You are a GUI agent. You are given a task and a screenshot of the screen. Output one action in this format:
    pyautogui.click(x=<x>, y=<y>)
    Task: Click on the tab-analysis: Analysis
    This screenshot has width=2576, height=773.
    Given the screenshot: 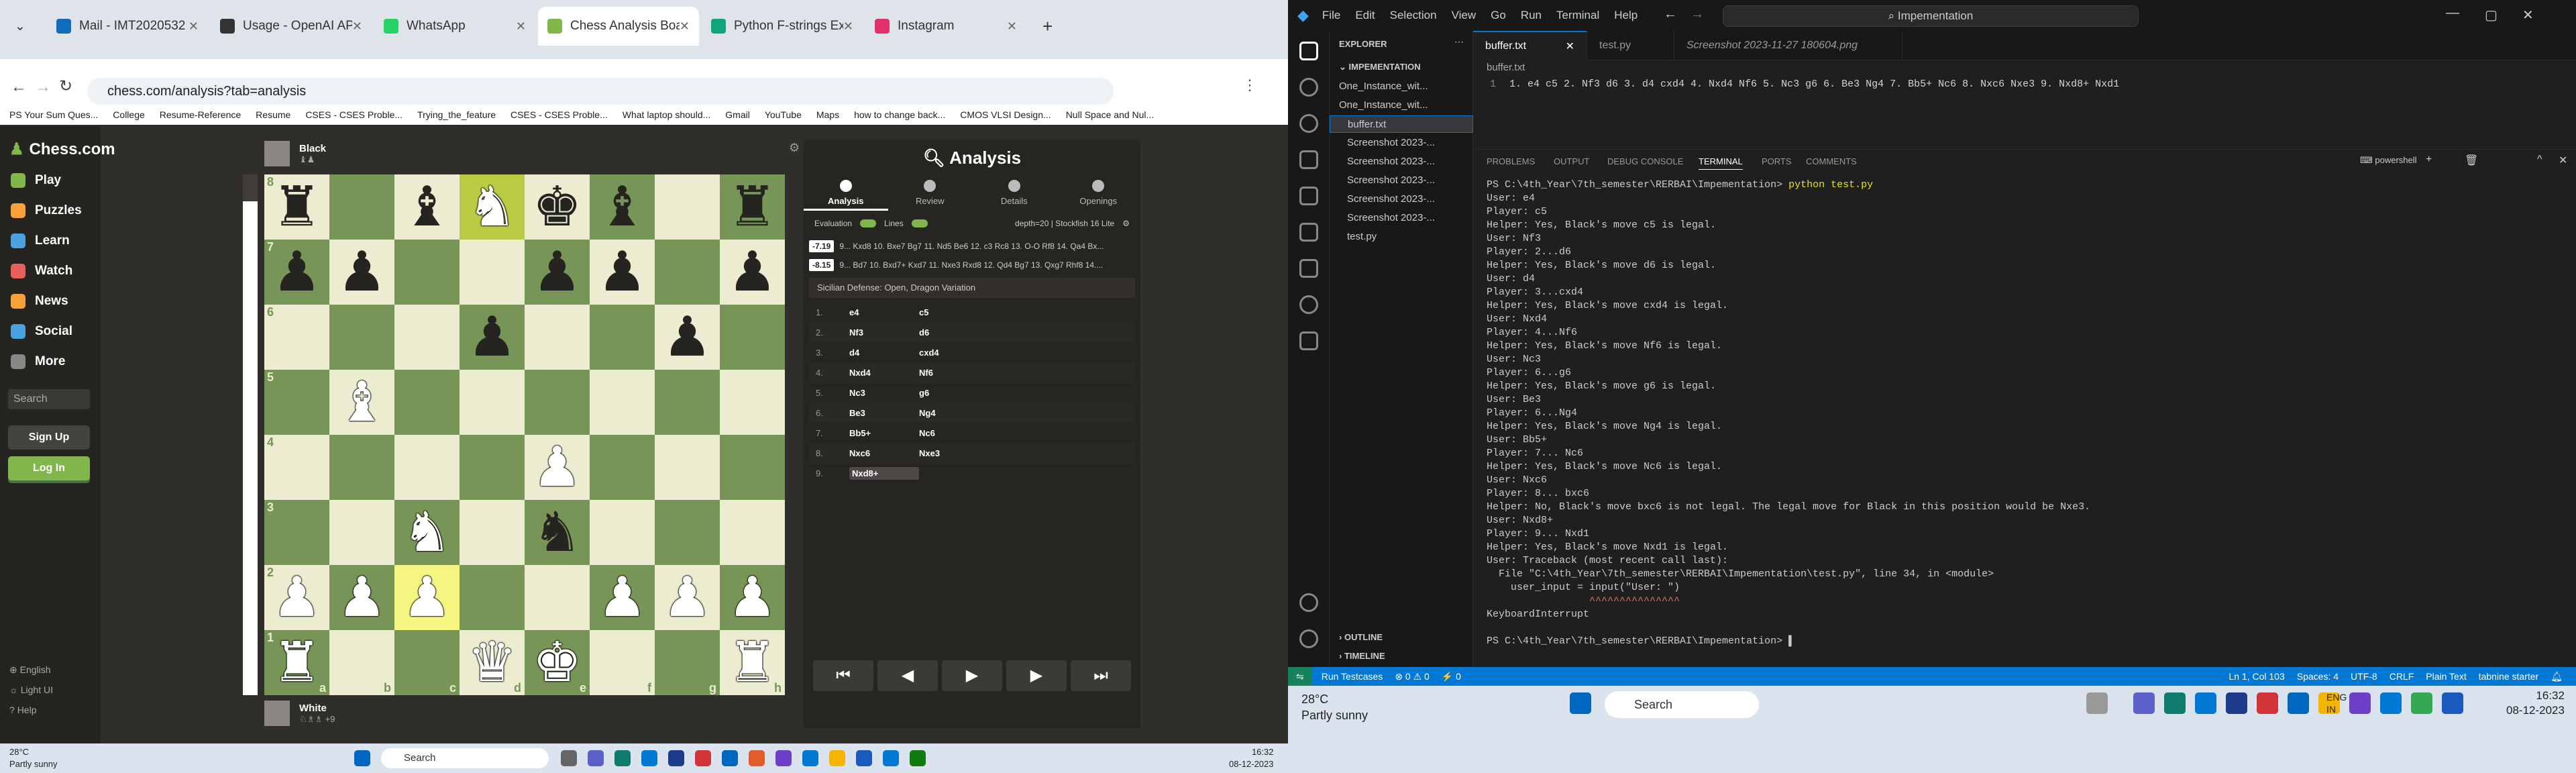 What is the action you would take?
    pyautogui.click(x=846, y=194)
    